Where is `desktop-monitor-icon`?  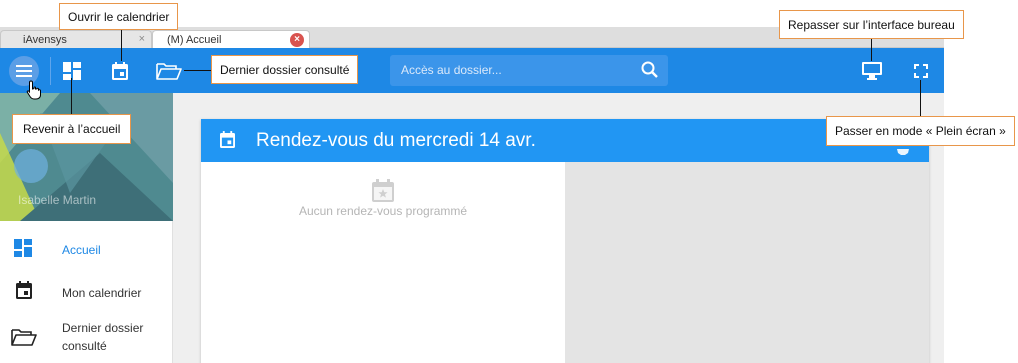
desktop-monitor-icon is located at coordinates (872, 70).